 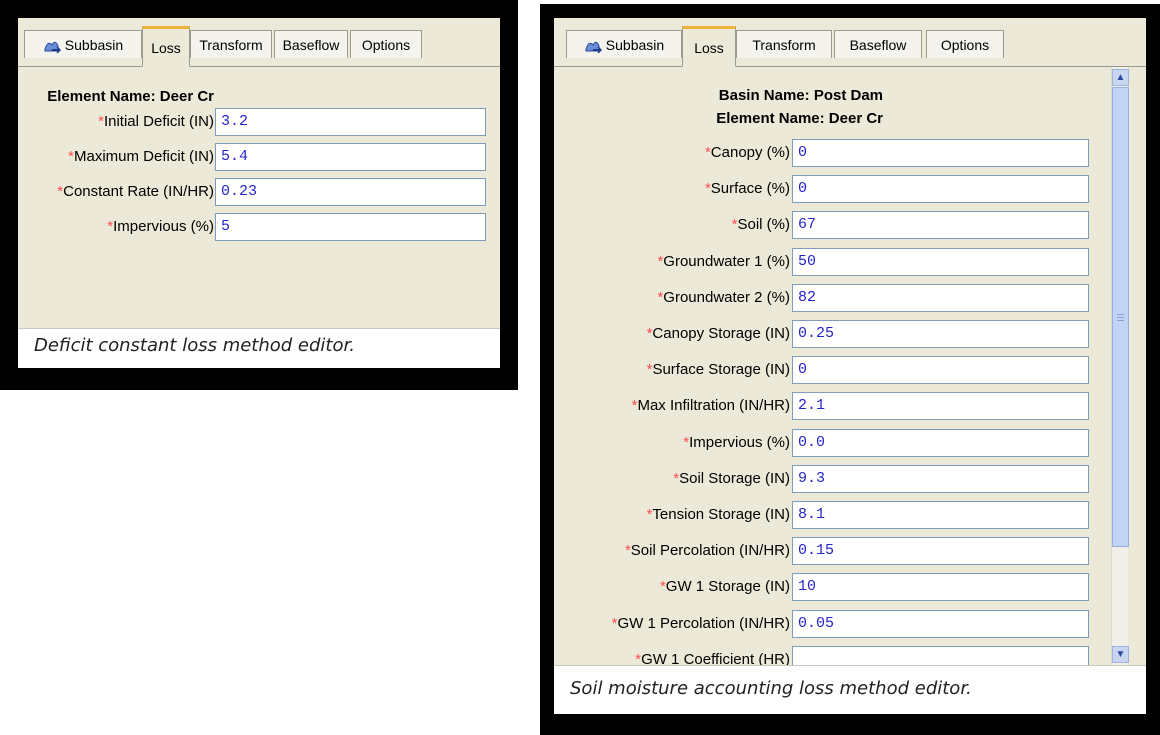 I want to click on impervious-input: 5, so click(x=350, y=227).